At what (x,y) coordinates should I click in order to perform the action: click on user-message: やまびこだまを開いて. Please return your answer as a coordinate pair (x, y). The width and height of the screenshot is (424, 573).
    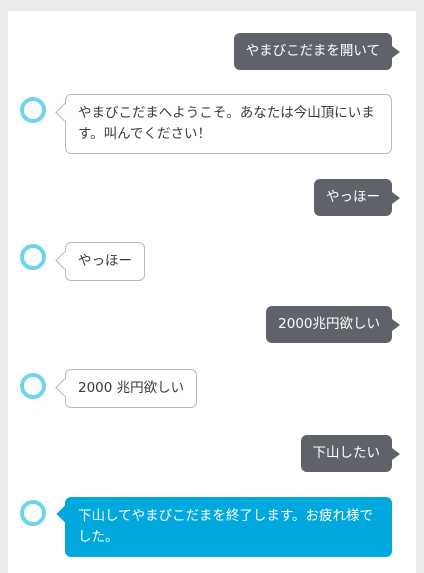
    Looking at the image, I should click on (317, 51).